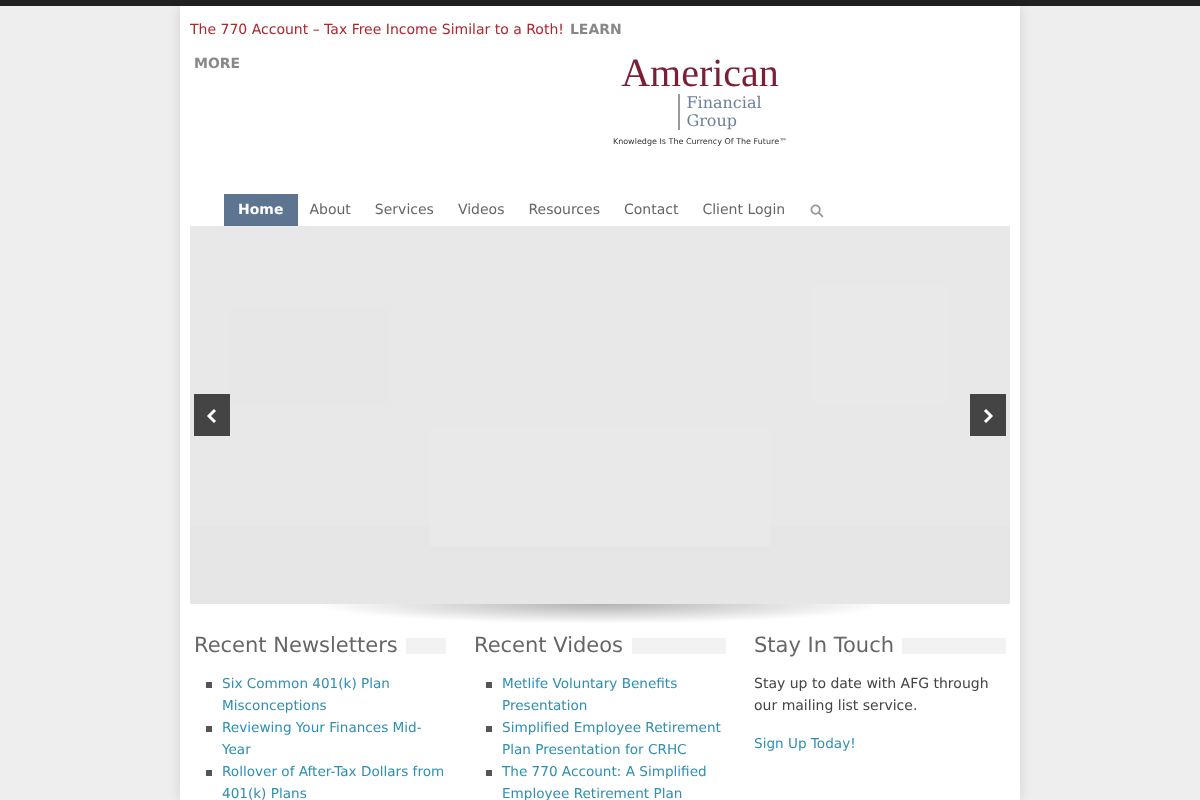 The image size is (1200, 800). I want to click on previous-button, so click(212, 415).